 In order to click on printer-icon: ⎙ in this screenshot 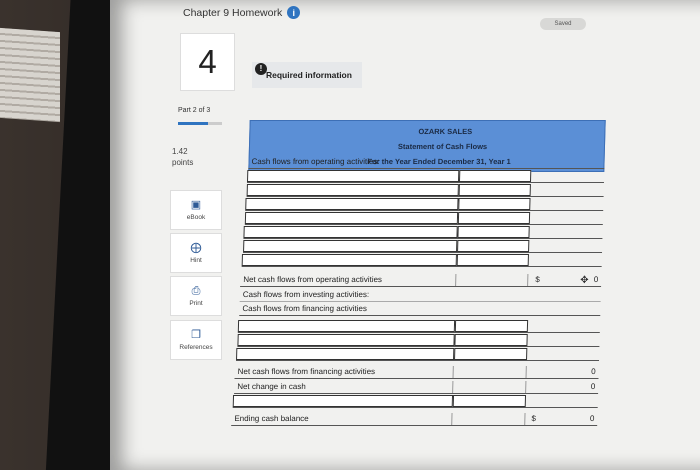, I will do `click(196, 290)`.